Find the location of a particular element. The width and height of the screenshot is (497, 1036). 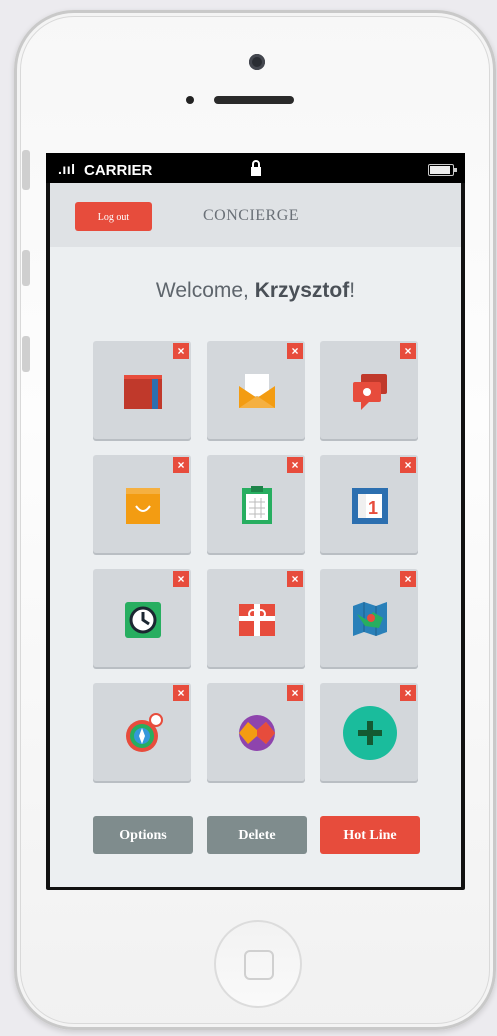

tile-gift: × is located at coordinates (256, 618).